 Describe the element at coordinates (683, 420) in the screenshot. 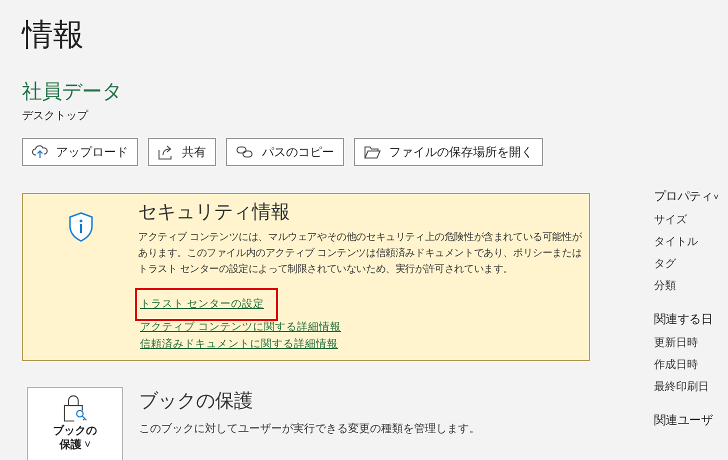

I see `people-heading: 関連ユーザ` at that location.